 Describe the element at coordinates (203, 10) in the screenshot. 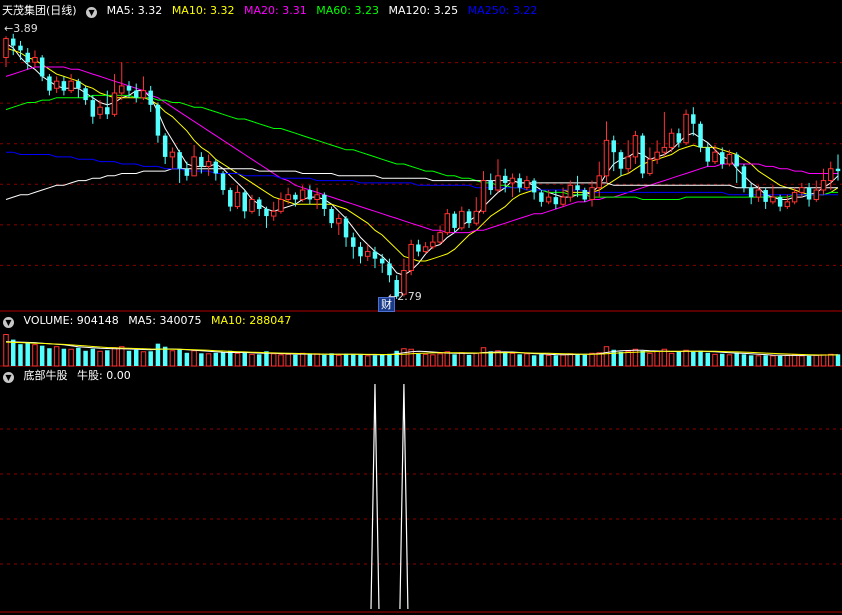

I see `ma10-value: MA10: 3.32` at that location.